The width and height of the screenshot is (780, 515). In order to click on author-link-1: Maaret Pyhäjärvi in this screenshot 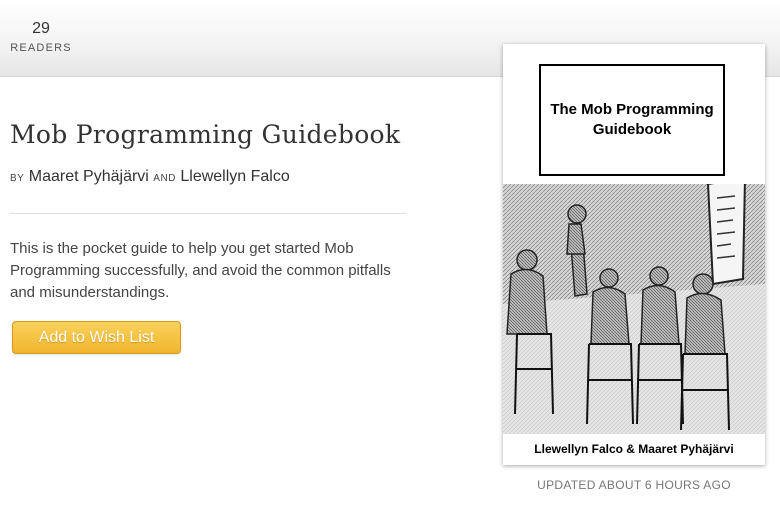, I will do `click(89, 176)`.